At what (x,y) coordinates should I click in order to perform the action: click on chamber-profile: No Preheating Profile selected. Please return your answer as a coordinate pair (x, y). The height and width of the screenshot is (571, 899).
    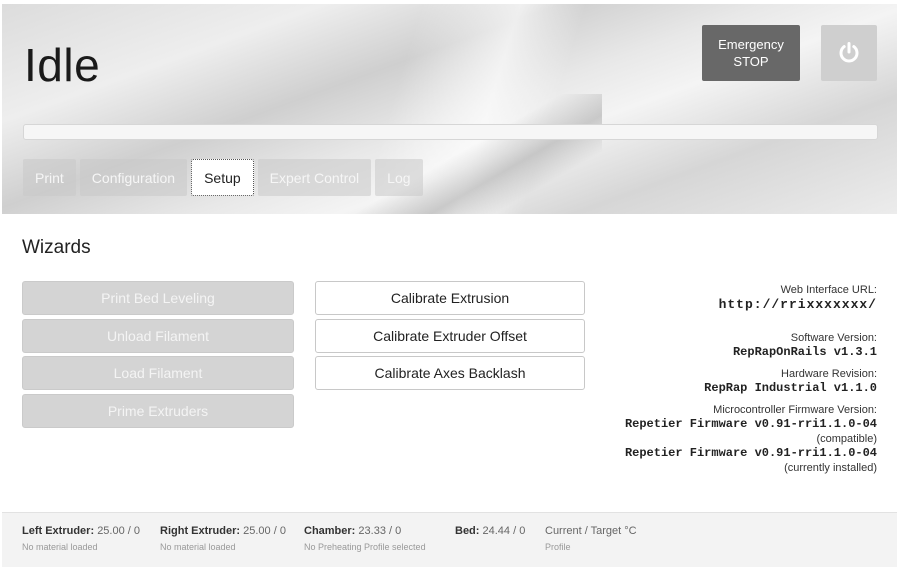
    Looking at the image, I should click on (365, 547).